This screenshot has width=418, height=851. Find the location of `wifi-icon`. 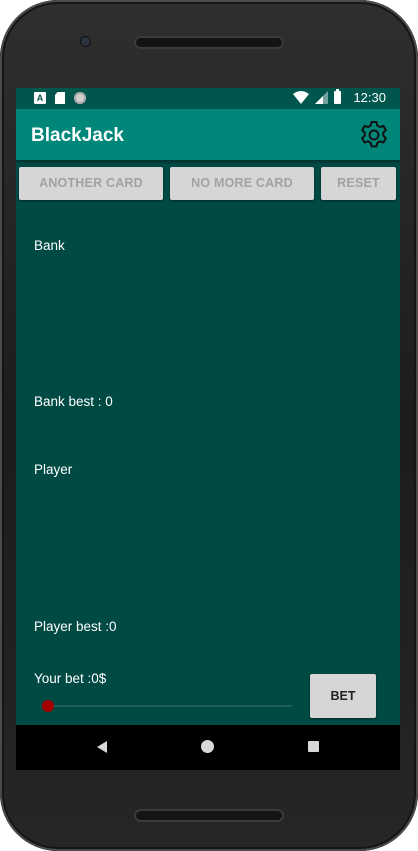

wifi-icon is located at coordinates (301, 97).